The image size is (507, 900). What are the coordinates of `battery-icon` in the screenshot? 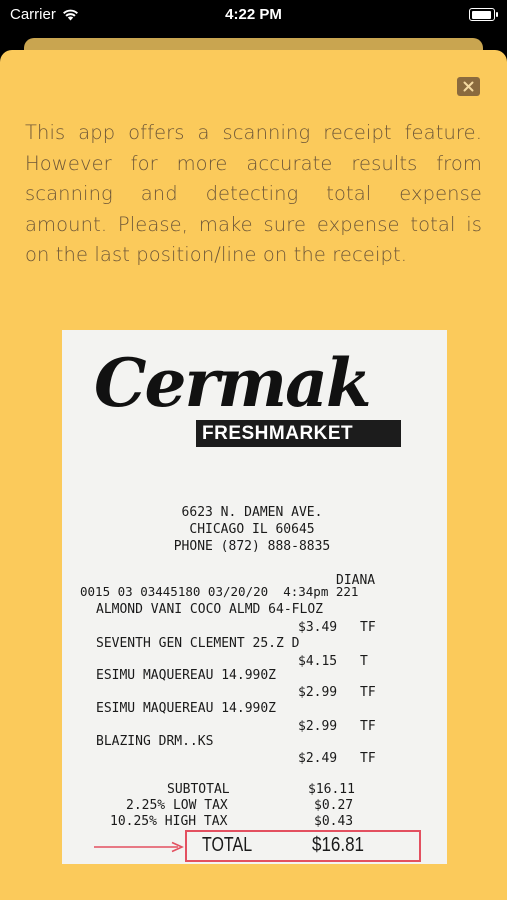 It's located at (483, 14).